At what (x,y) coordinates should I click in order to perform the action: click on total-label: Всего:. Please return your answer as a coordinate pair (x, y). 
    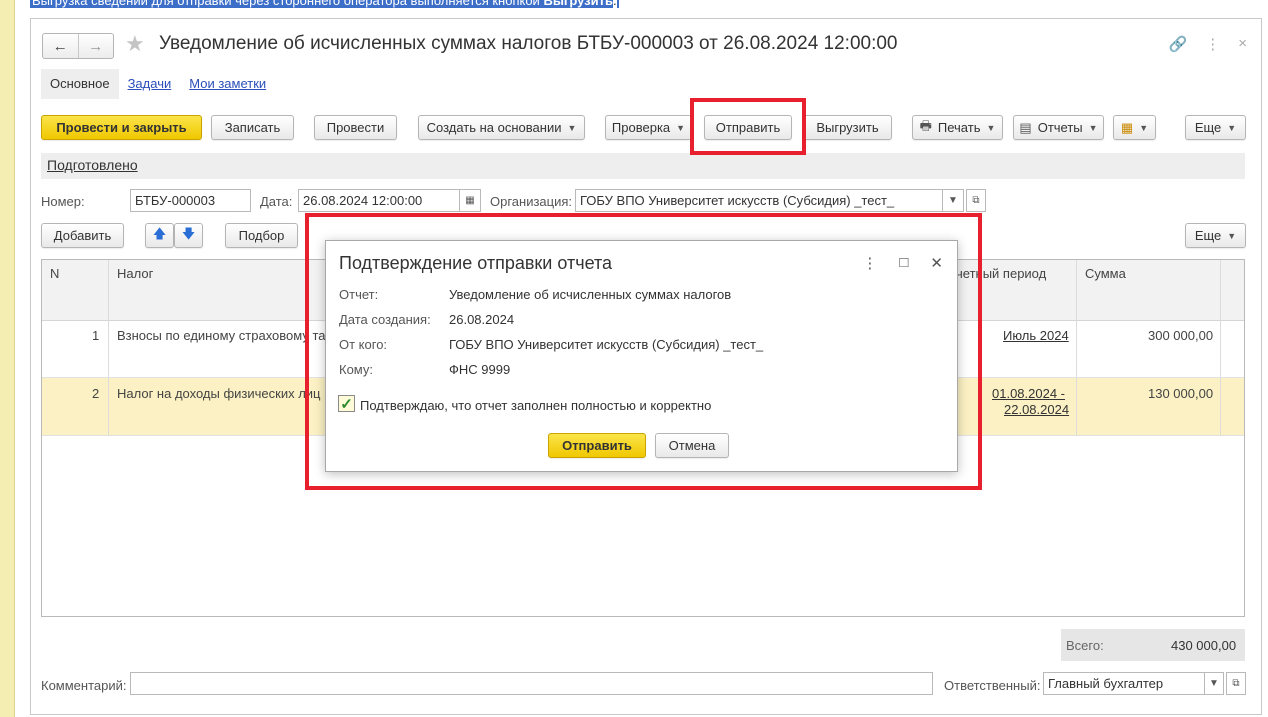
    Looking at the image, I should click on (1085, 645).